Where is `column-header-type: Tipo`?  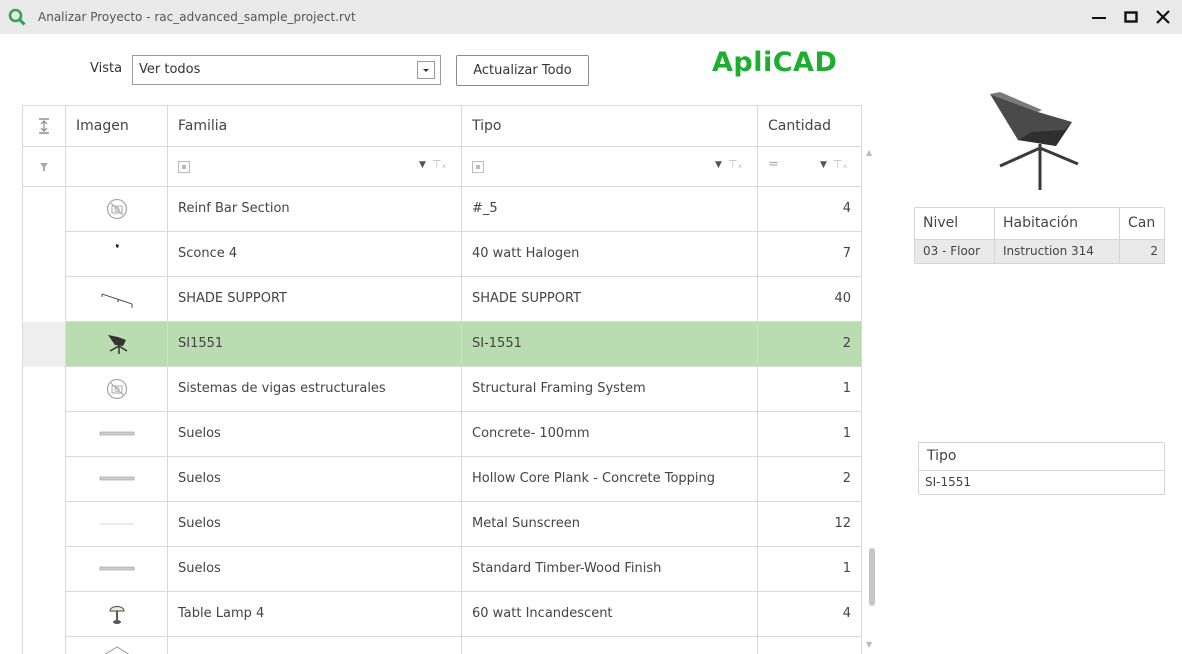 column-header-type: Tipo is located at coordinates (610, 126).